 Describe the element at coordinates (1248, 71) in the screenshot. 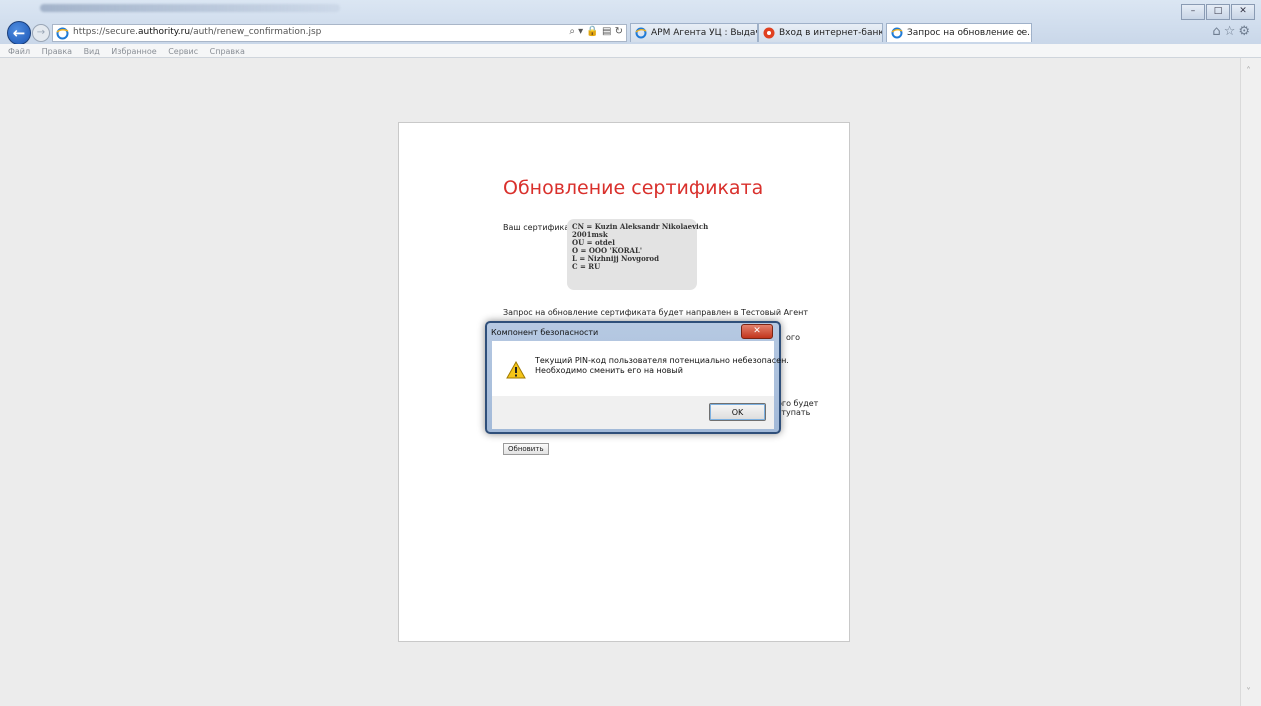

I see `scroll-up-icon: ˄` at that location.